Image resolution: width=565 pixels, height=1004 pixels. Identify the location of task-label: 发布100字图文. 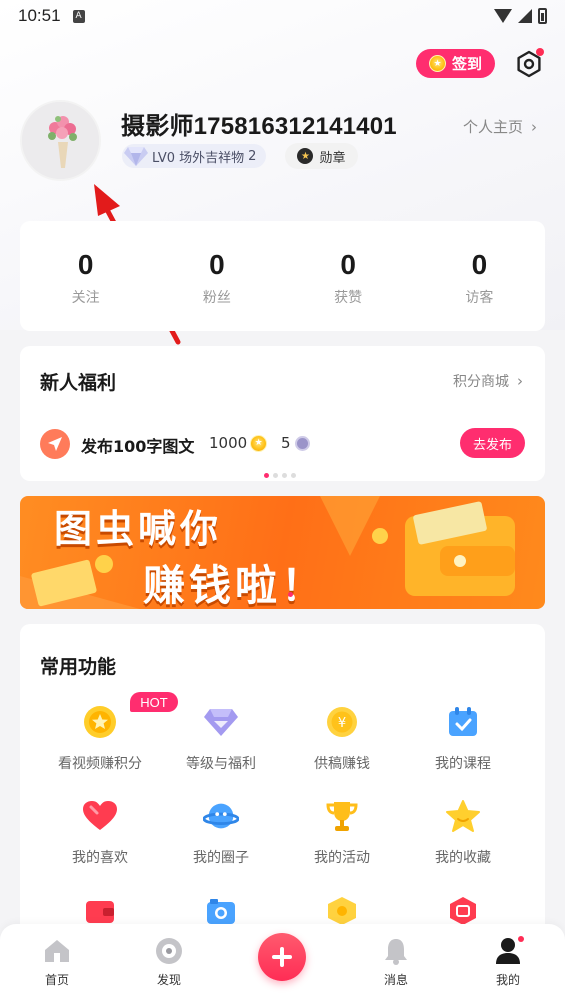
(138, 446).